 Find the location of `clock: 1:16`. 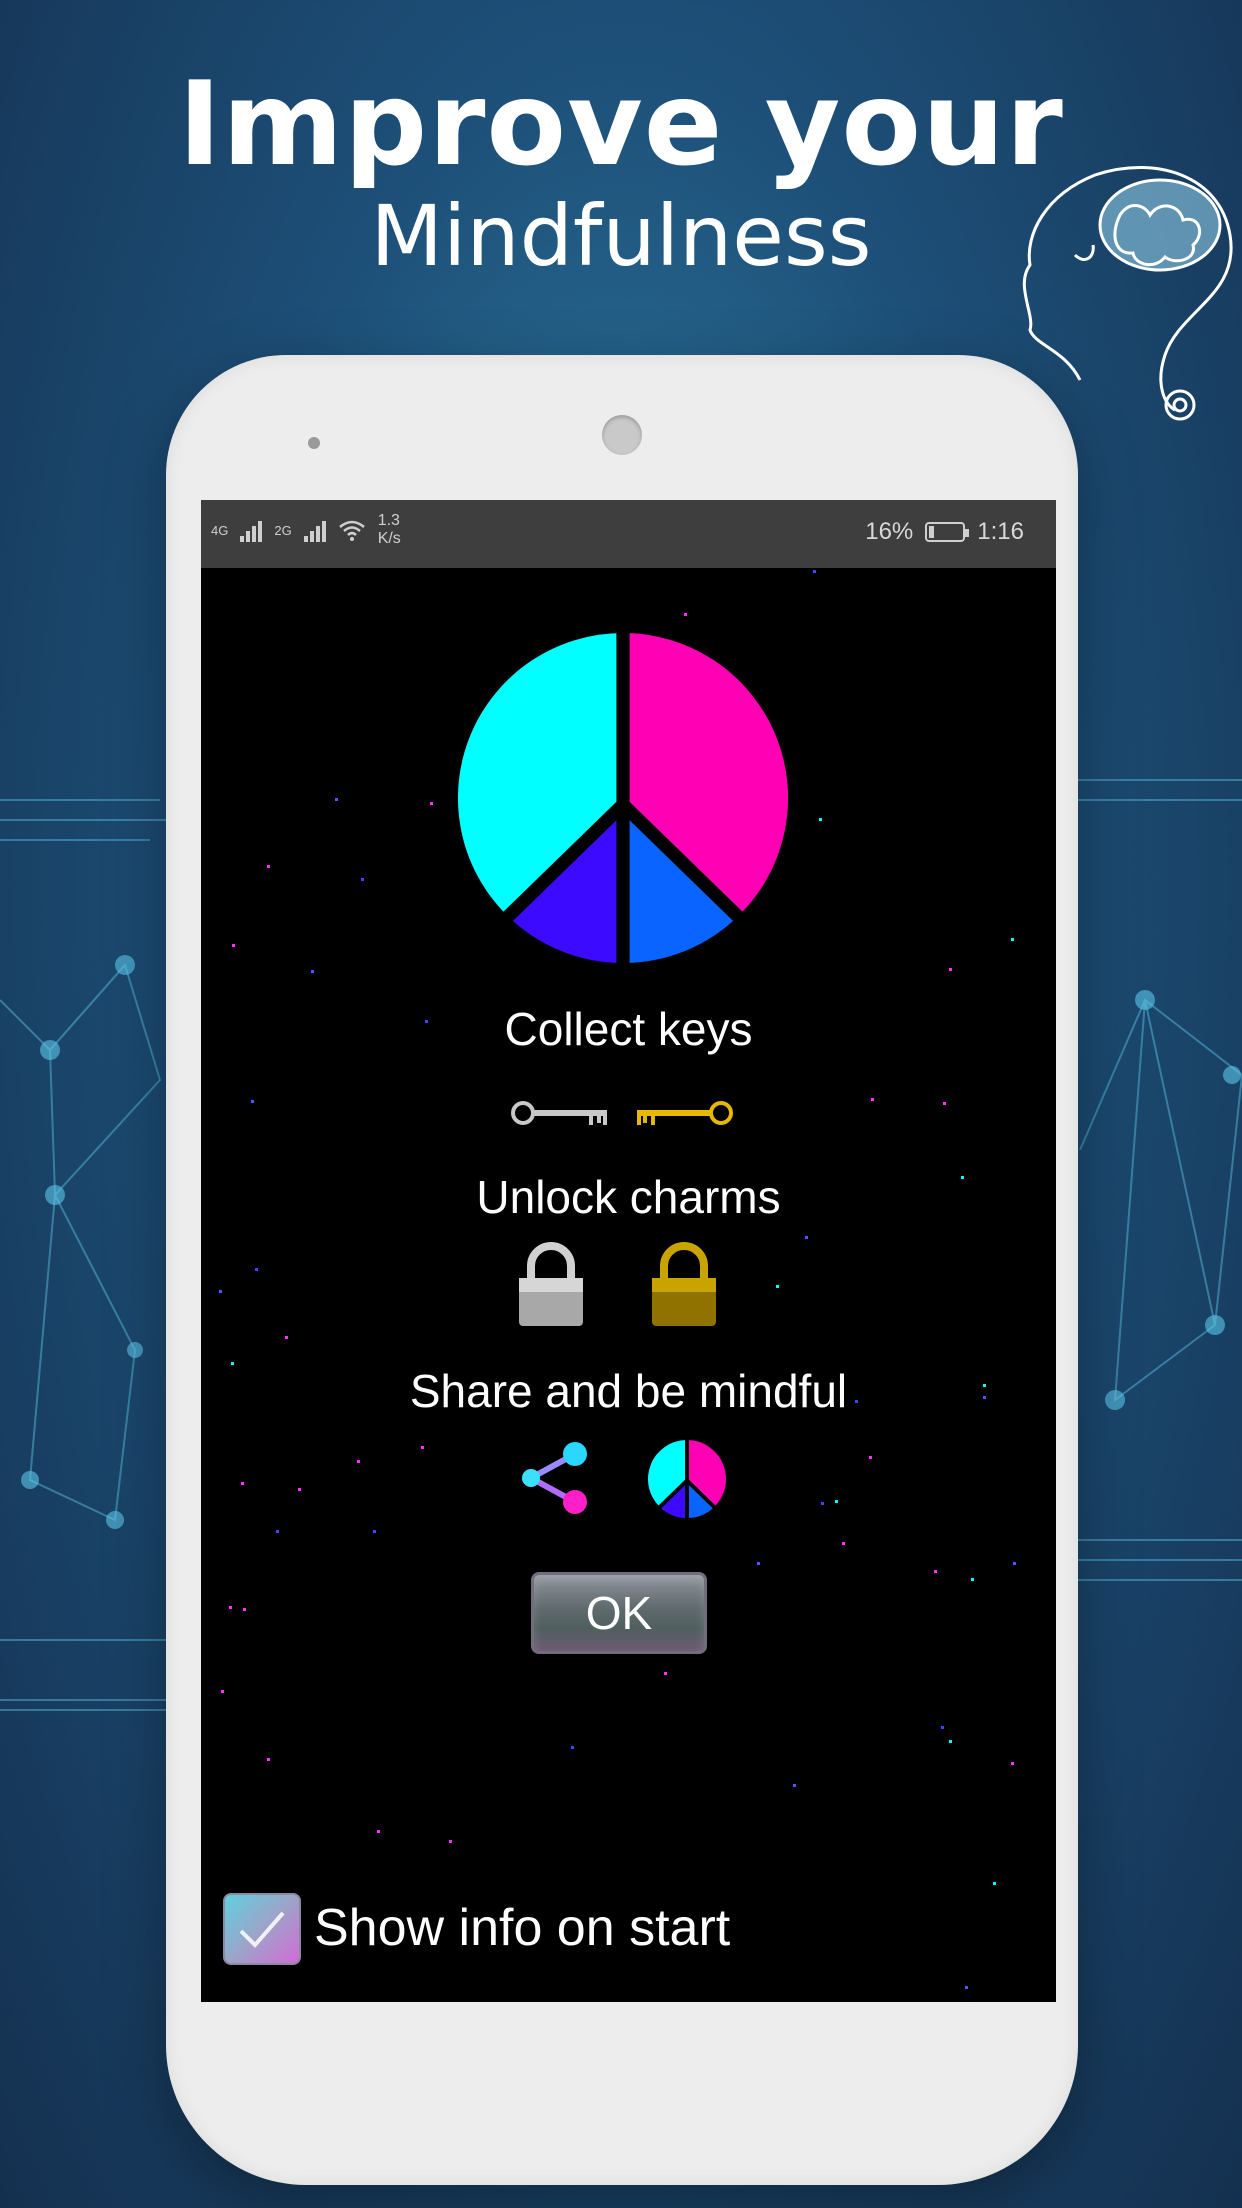

clock: 1:16 is located at coordinates (1000, 531).